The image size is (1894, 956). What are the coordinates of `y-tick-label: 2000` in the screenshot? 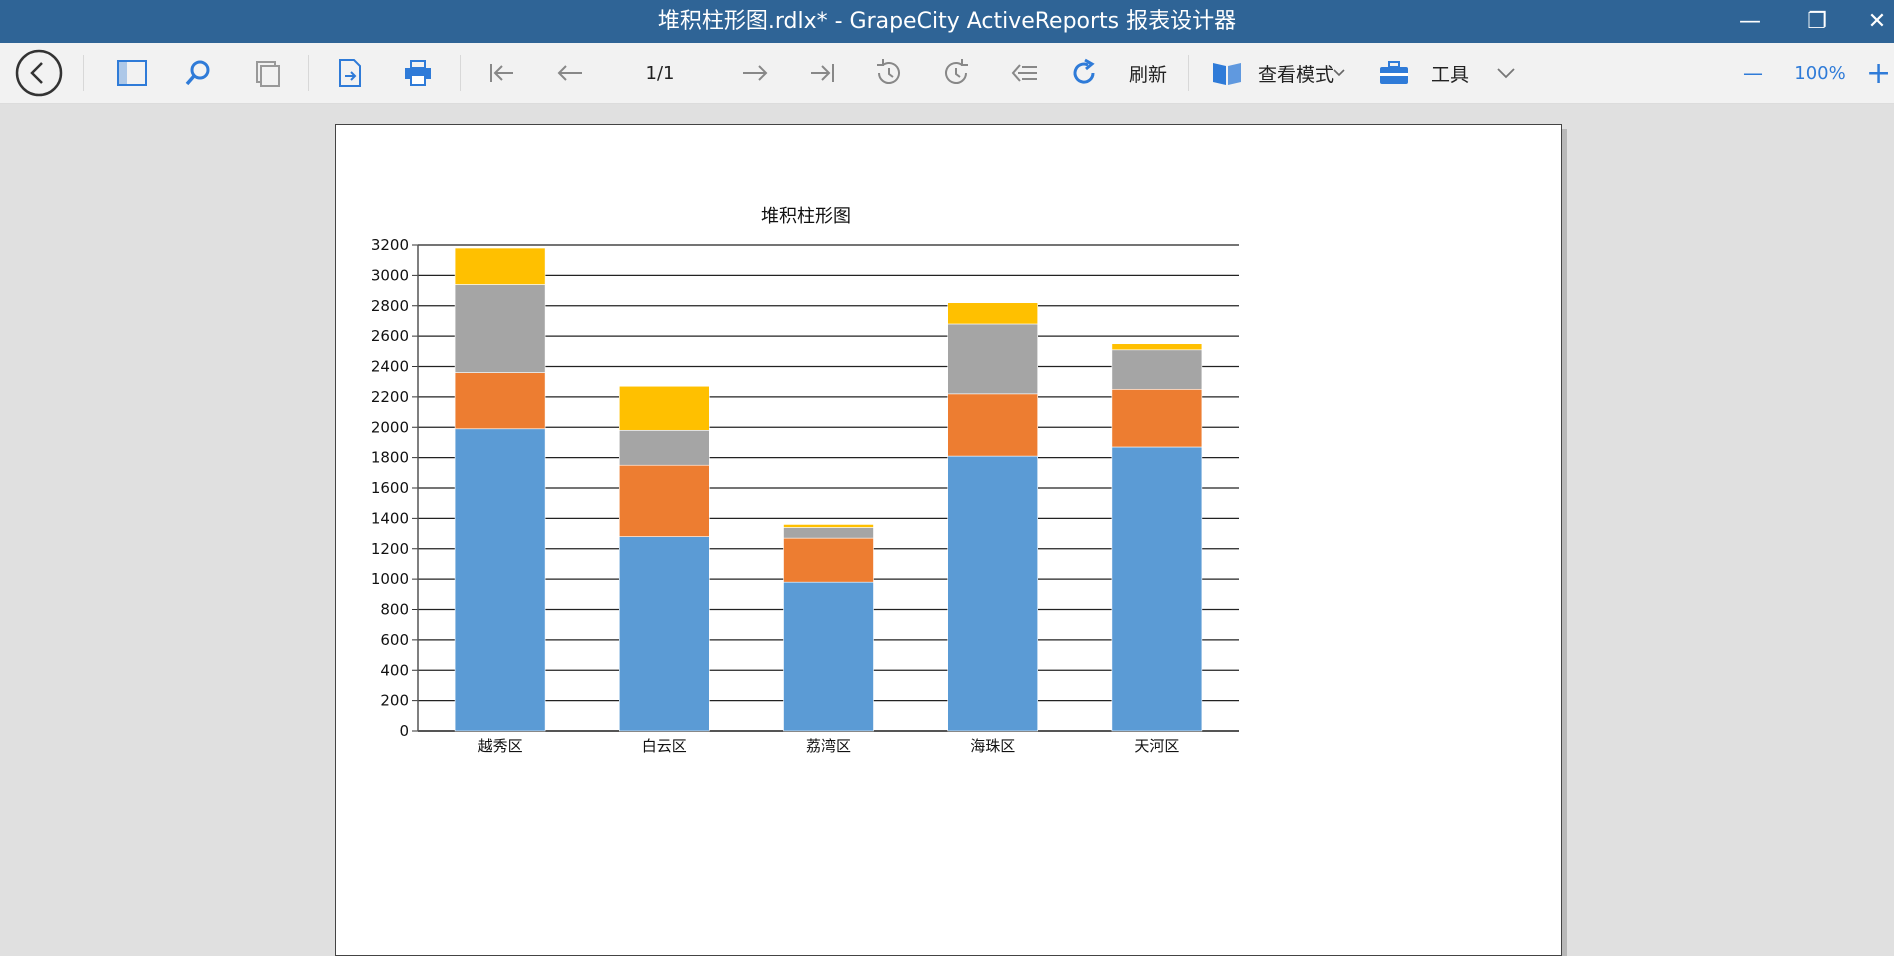 It's located at (390, 427).